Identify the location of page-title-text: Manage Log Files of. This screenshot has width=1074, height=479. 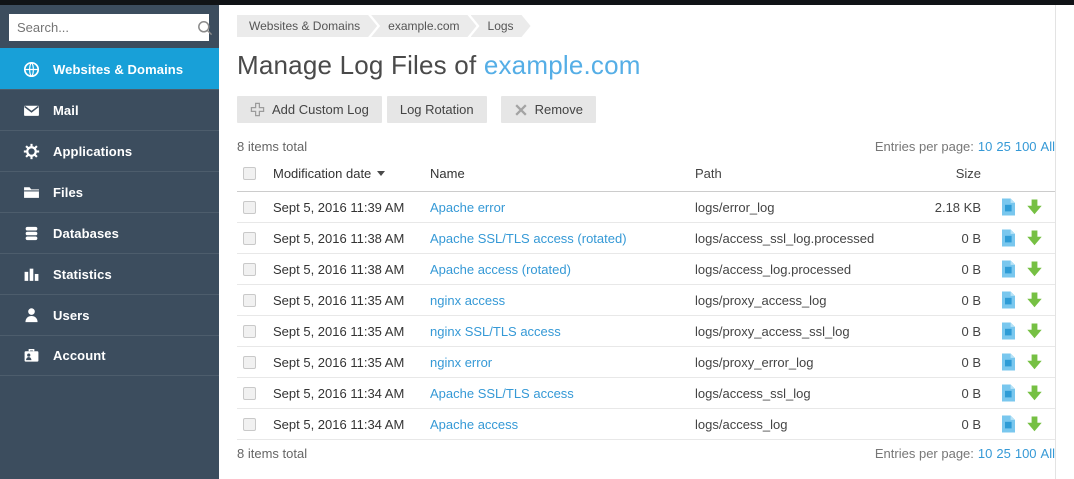
(360, 65).